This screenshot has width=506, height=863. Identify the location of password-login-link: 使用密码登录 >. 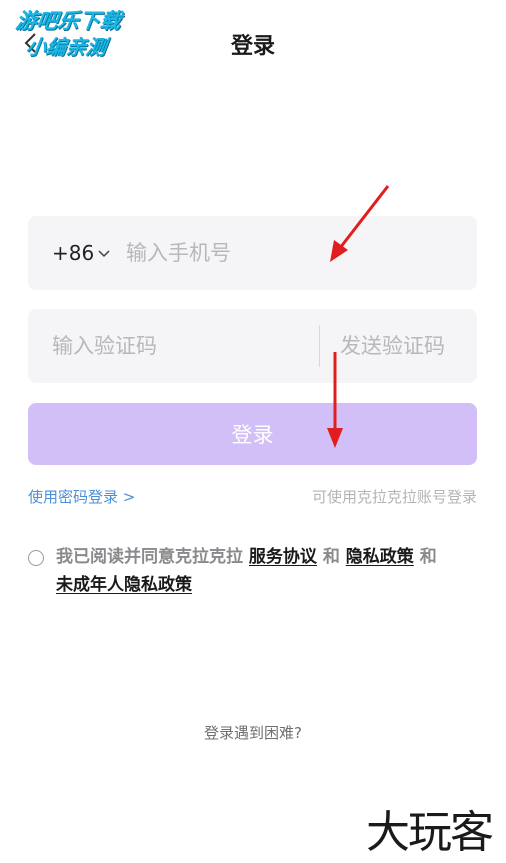
(81, 496).